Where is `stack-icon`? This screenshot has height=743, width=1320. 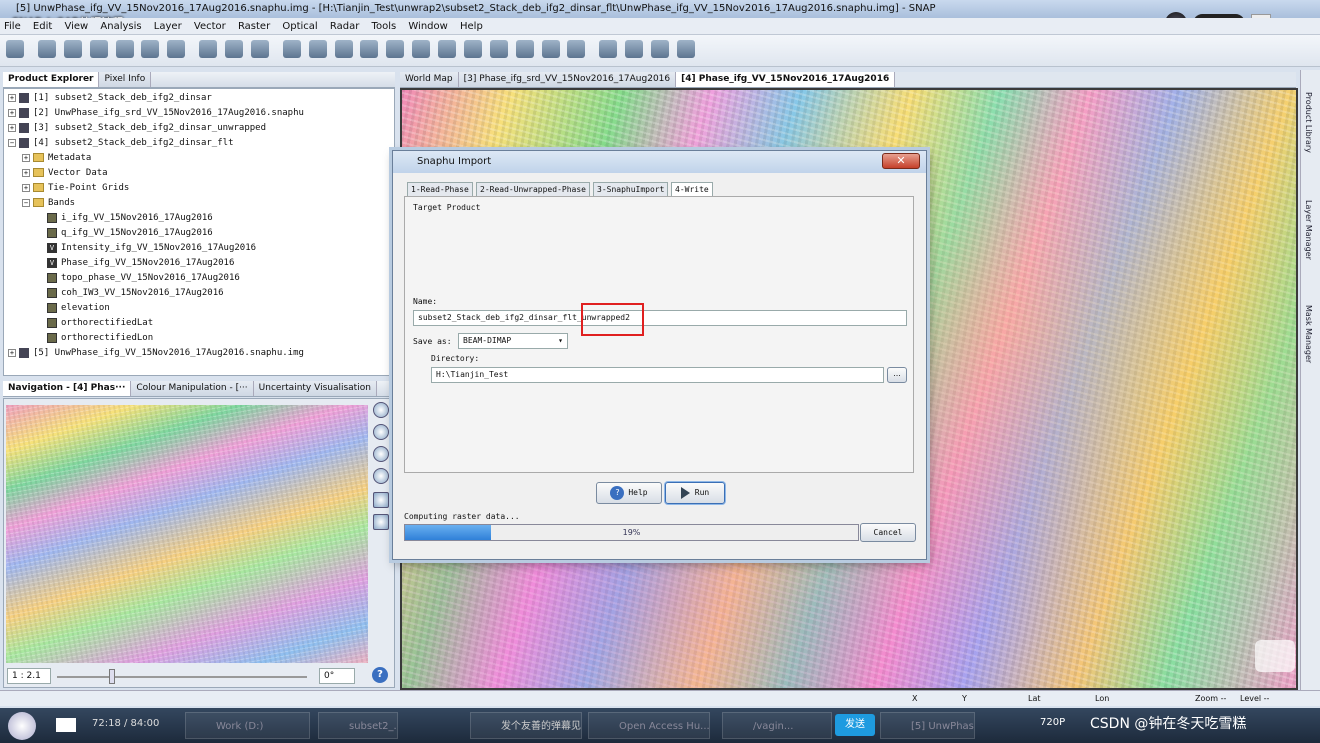 stack-icon is located at coordinates (234, 49).